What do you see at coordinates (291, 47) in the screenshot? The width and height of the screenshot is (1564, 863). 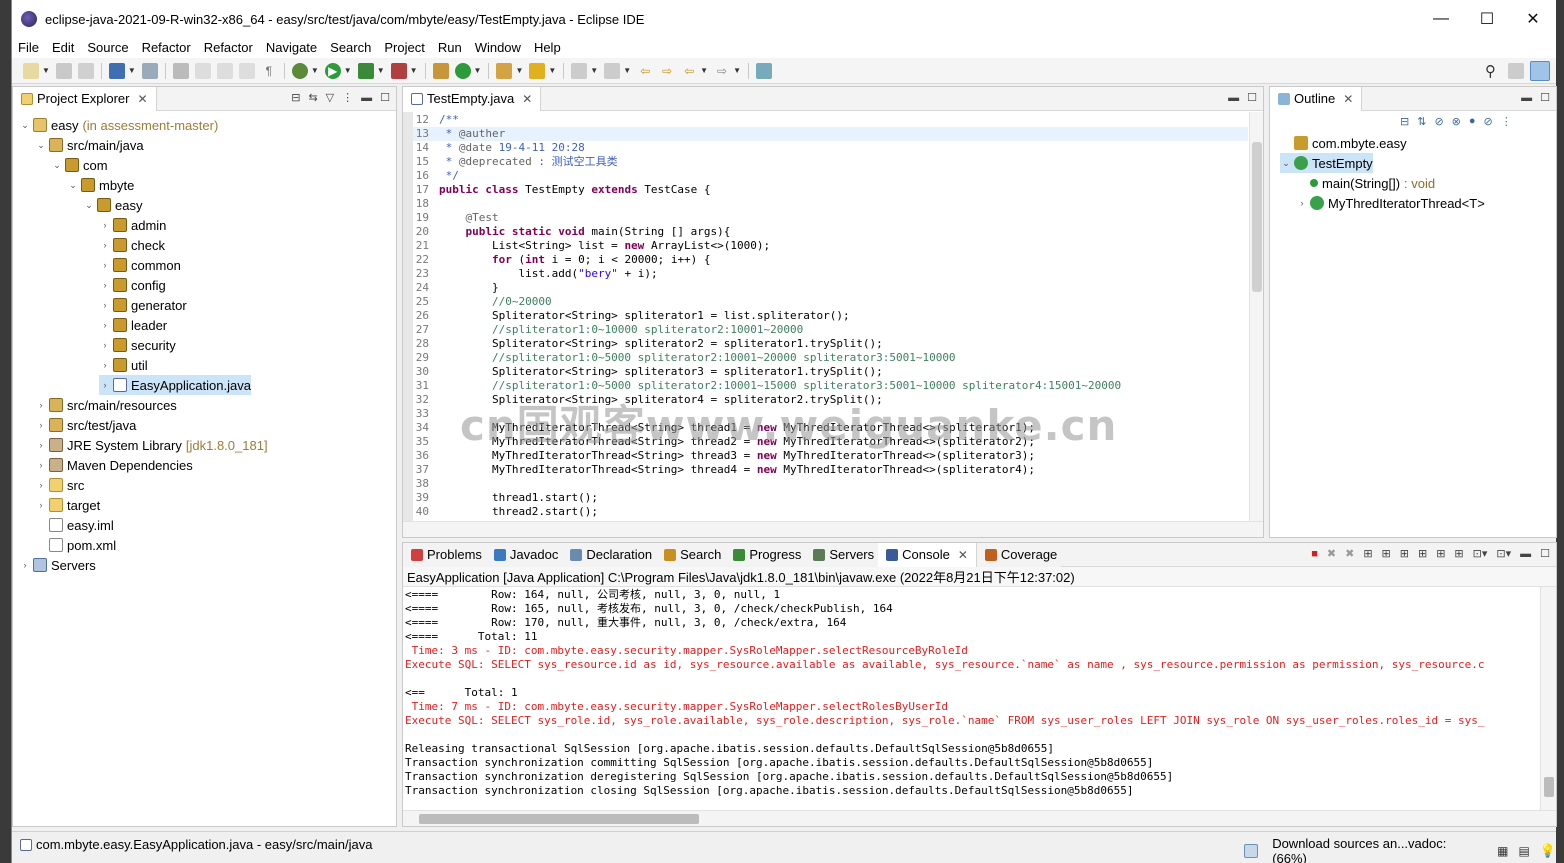 I see `menu-navigate: Navigate` at bounding box center [291, 47].